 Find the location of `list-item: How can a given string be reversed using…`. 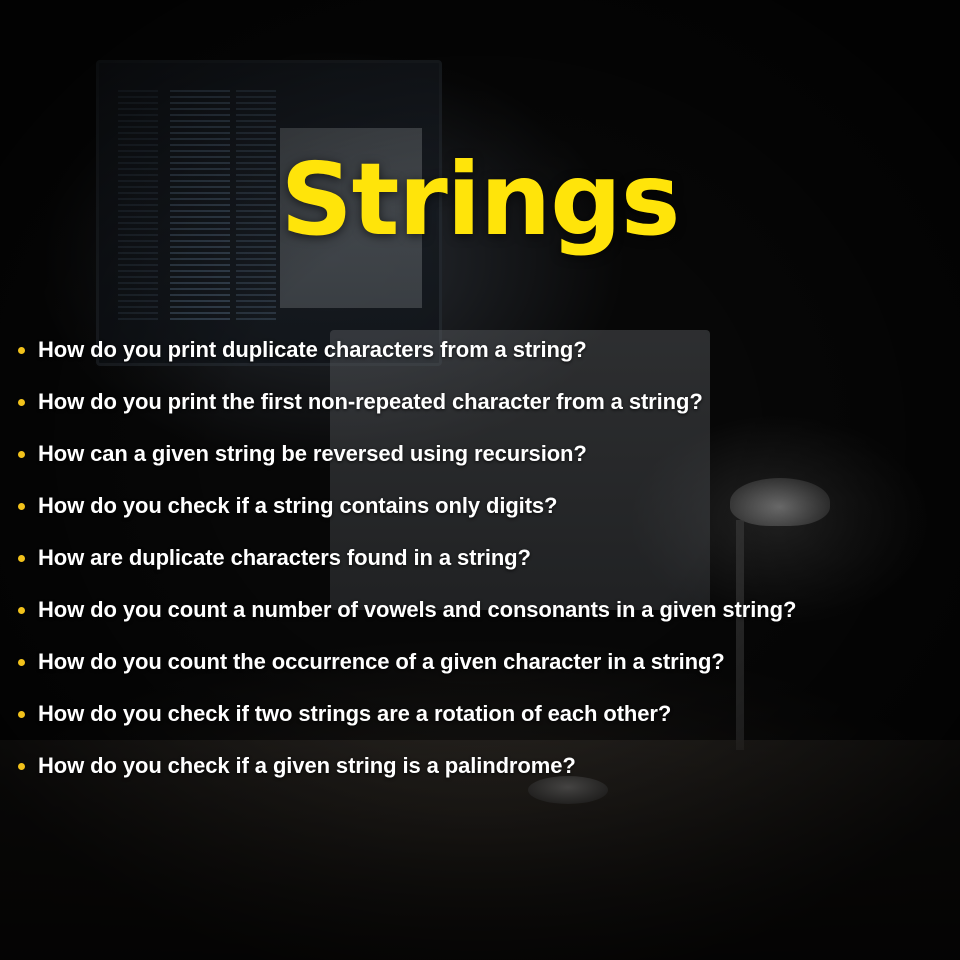

list-item: How can a given string be reversed using… is located at coordinates (488, 454).